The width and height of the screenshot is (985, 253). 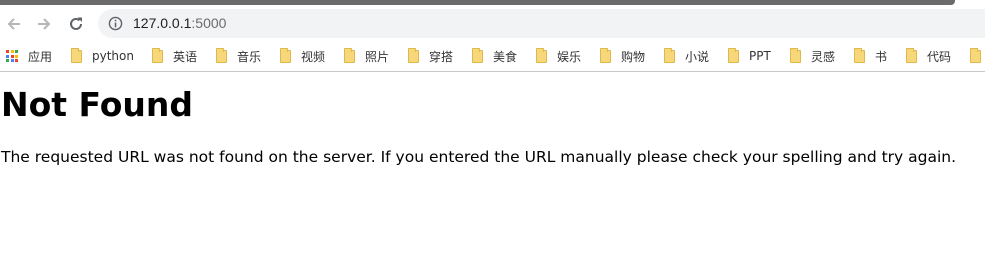 I want to click on bookmark-label: 视频, so click(x=313, y=56).